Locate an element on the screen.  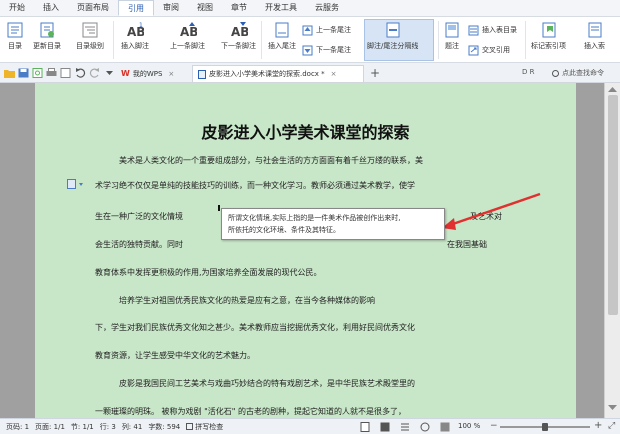
zoom-level: 100 % is located at coordinates (469, 426).